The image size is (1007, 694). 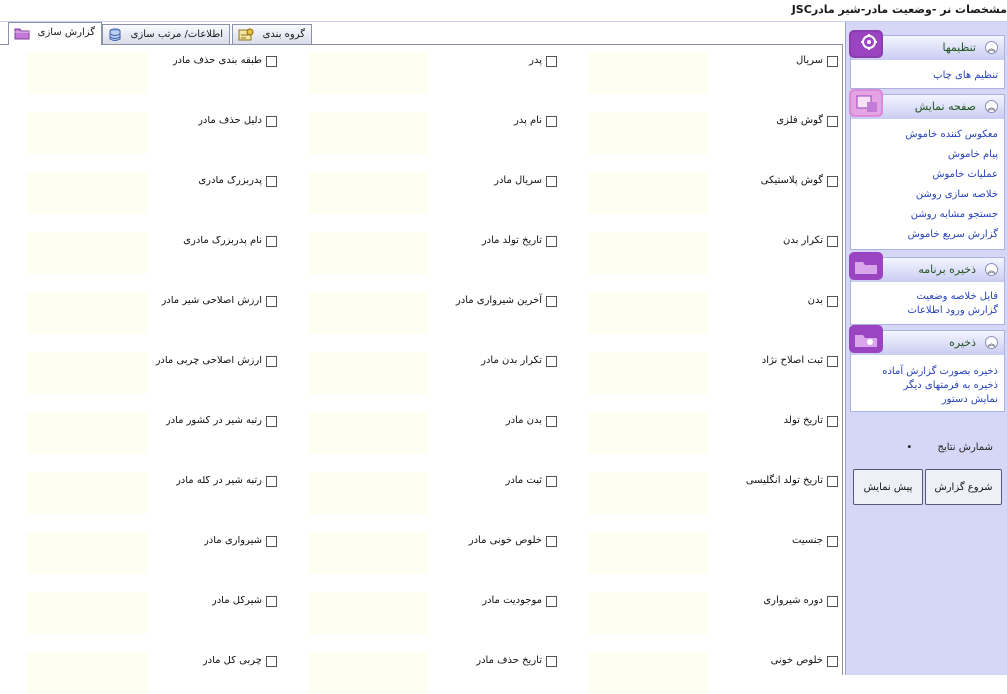 What do you see at coordinates (951, 175) in the screenshot?
I see `link-operations-off: عملیات خاموش` at bounding box center [951, 175].